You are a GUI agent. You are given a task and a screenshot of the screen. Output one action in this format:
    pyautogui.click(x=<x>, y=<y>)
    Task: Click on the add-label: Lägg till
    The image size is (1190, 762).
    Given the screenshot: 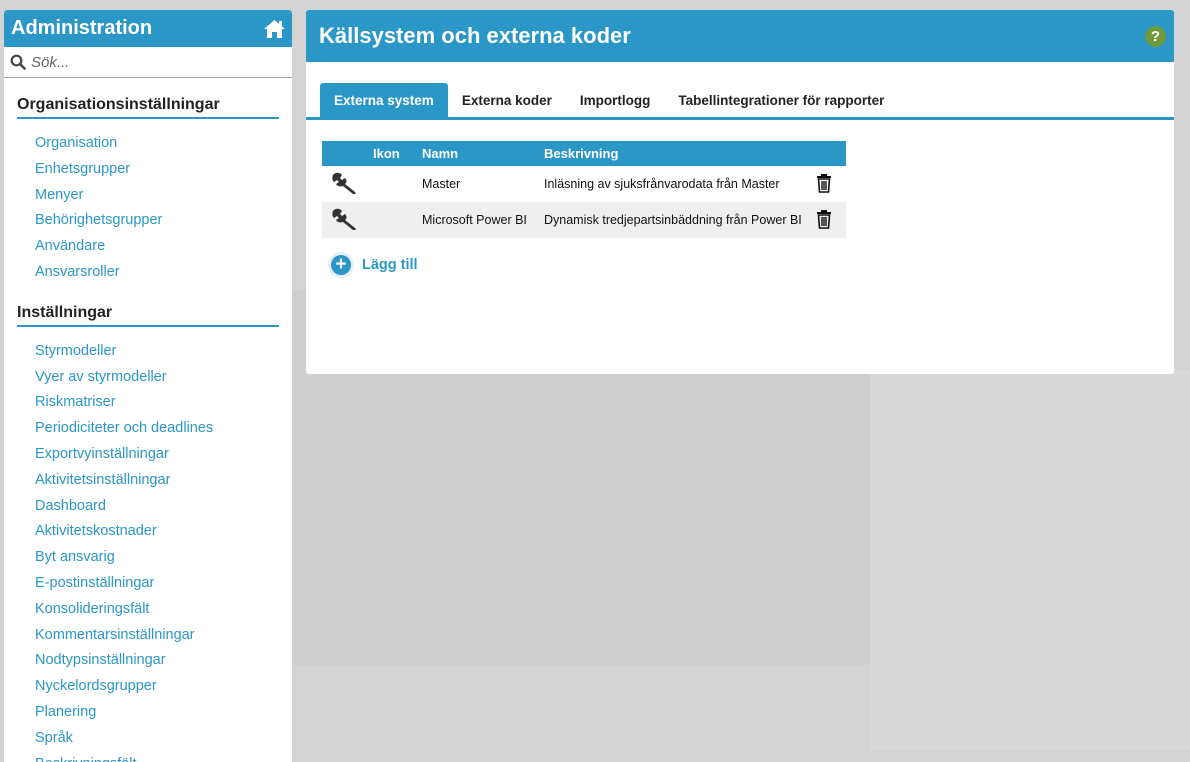 What is the action you would take?
    pyautogui.click(x=390, y=265)
    